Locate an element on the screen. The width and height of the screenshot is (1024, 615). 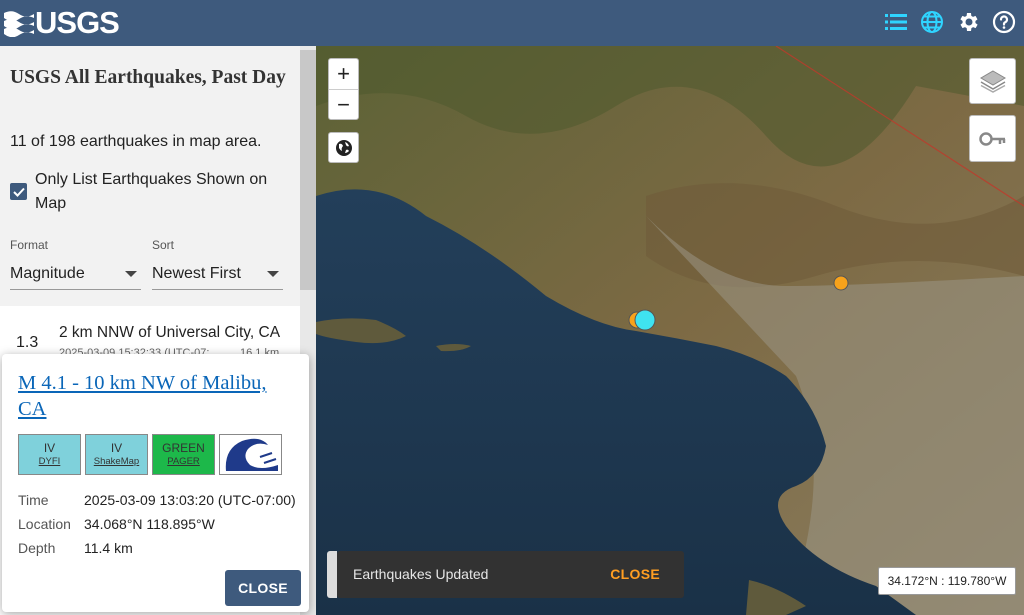
format-caption: Format is located at coordinates (29, 245).